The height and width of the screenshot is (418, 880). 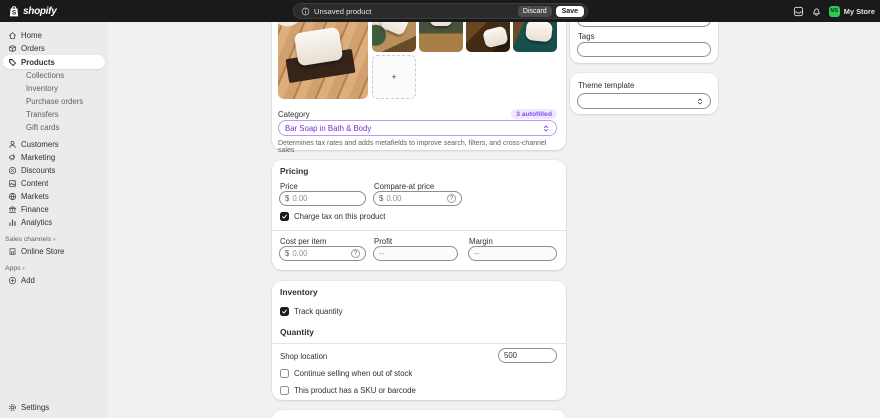 I want to click on content-image-icon, so click(x=12, y=183).